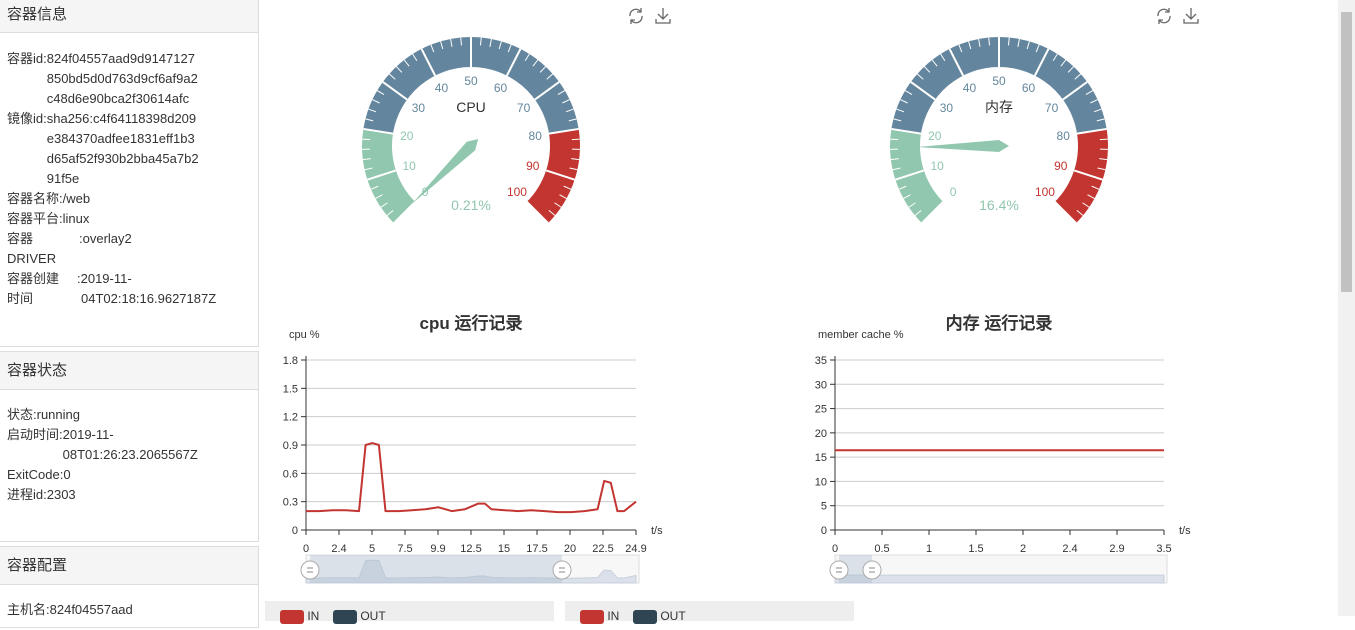 The height and width of the screenshot is (630, 1355). What do you see at coordinates (471, 107) in the screenshot?
I see `gauge-title: CPU` at bounding box center [471, 107].